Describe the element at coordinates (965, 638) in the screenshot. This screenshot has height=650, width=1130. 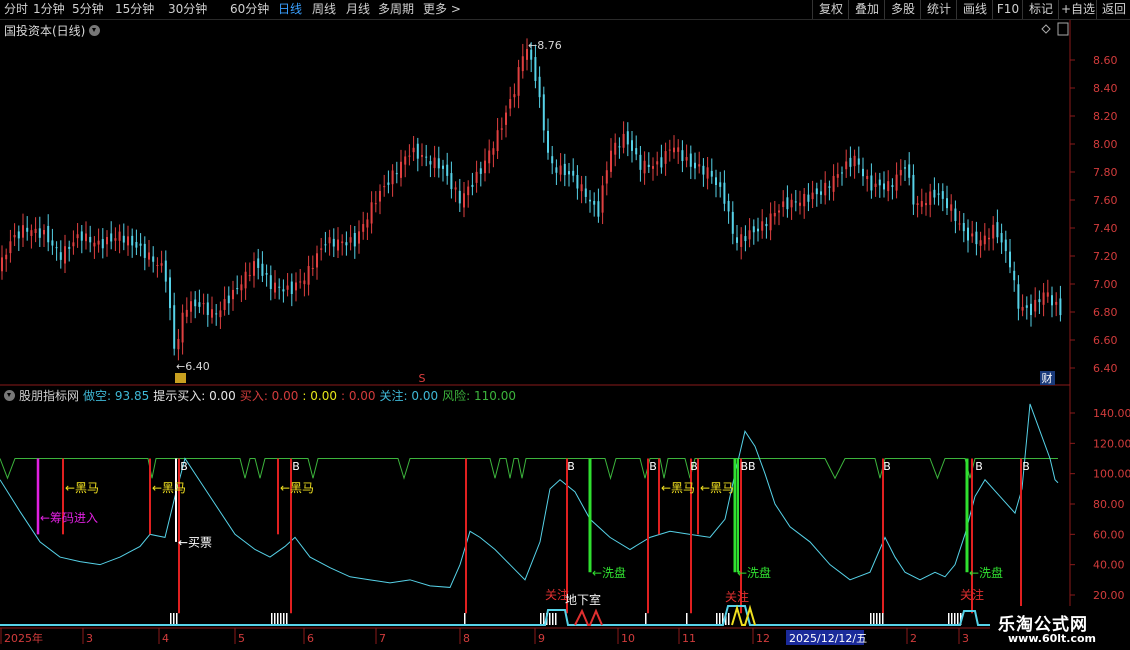
I see `date-label-12: 3` at that location.